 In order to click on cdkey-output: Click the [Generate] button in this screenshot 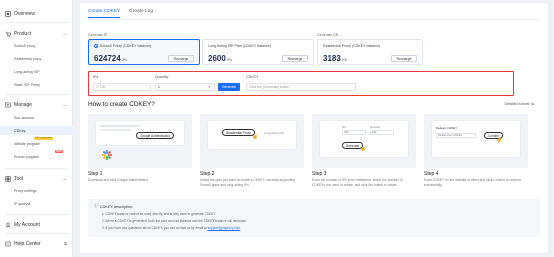, I will do `click(301, 87)`.